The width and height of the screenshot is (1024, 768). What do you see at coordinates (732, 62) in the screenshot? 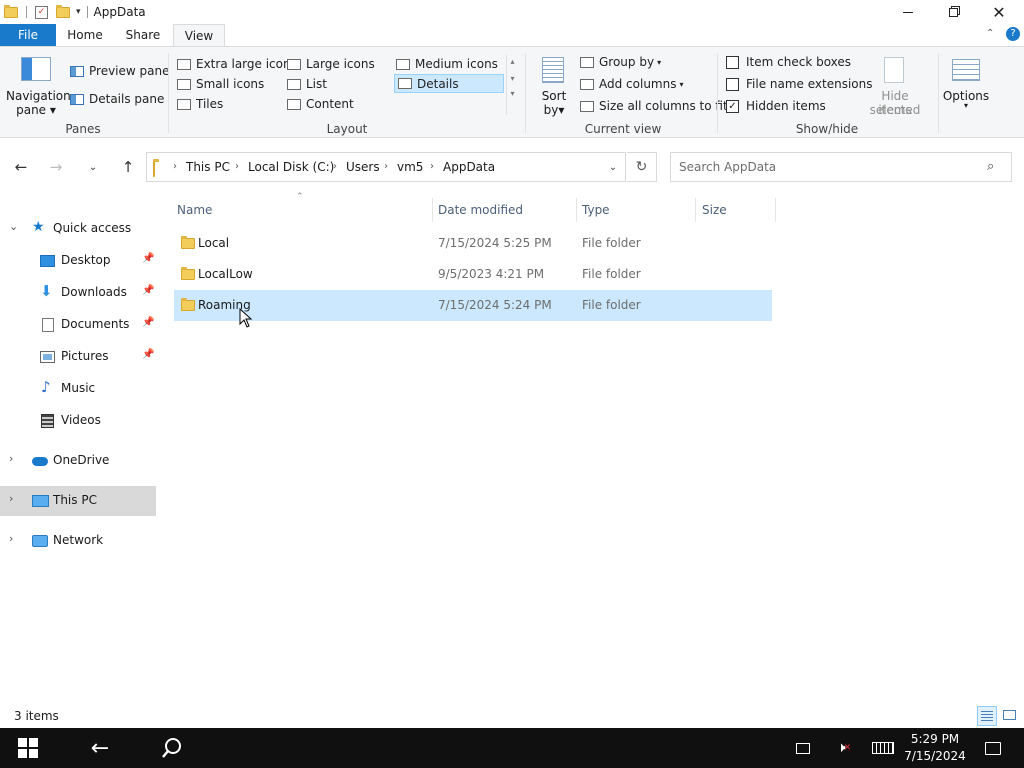
I see `item-check-boxes-checkbox` at bounding box center [732, 62].